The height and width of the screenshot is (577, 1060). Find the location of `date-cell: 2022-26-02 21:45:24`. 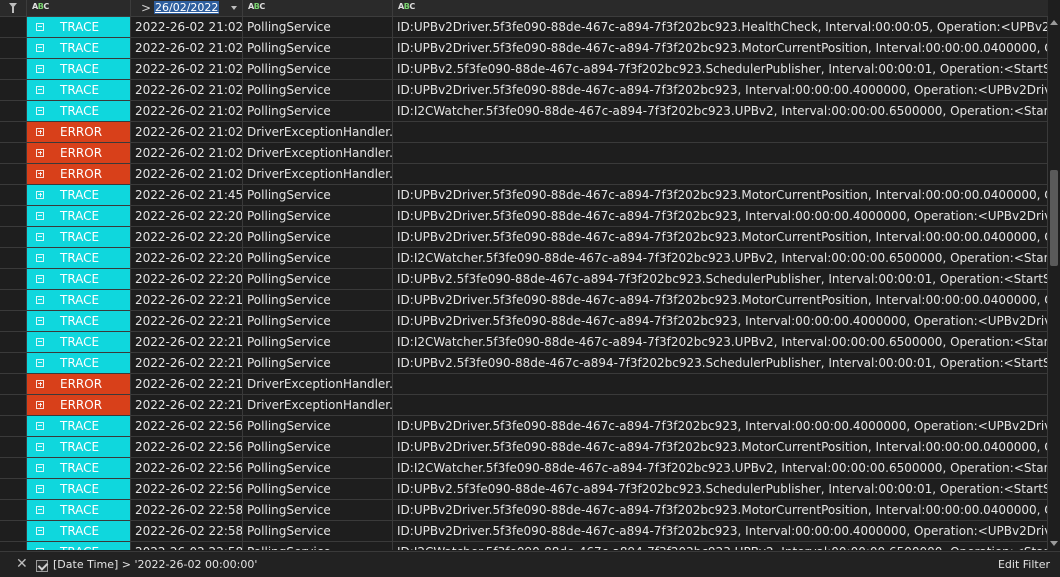

date-cell: 2022-26-02 21:45:24 is located at coordinates (187, 195).